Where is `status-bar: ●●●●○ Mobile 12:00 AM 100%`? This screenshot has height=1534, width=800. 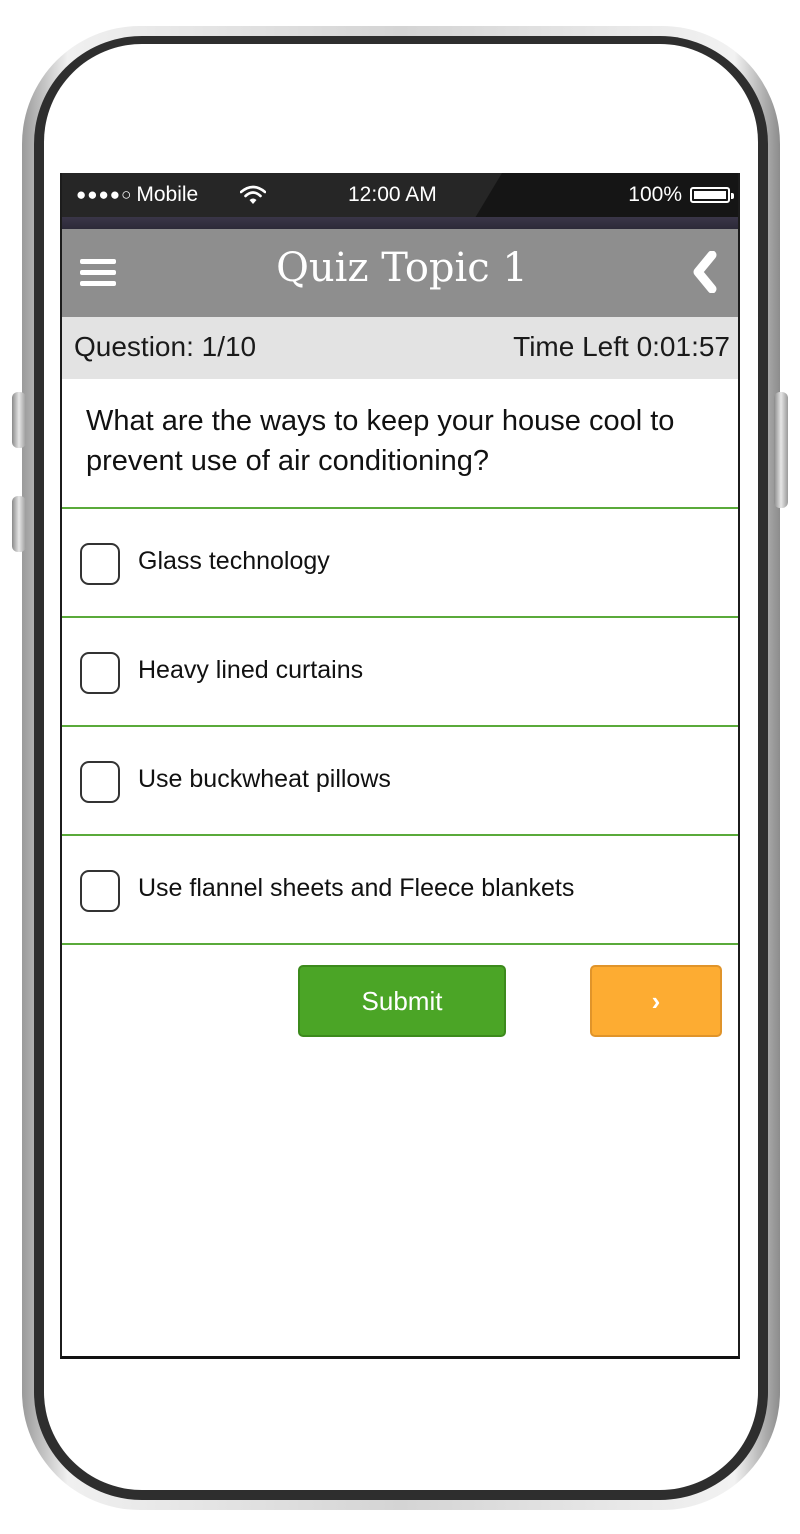 status-bar: ●●●●○ Mobile 12:00 AM 100% is located at coordinates (400, 201).